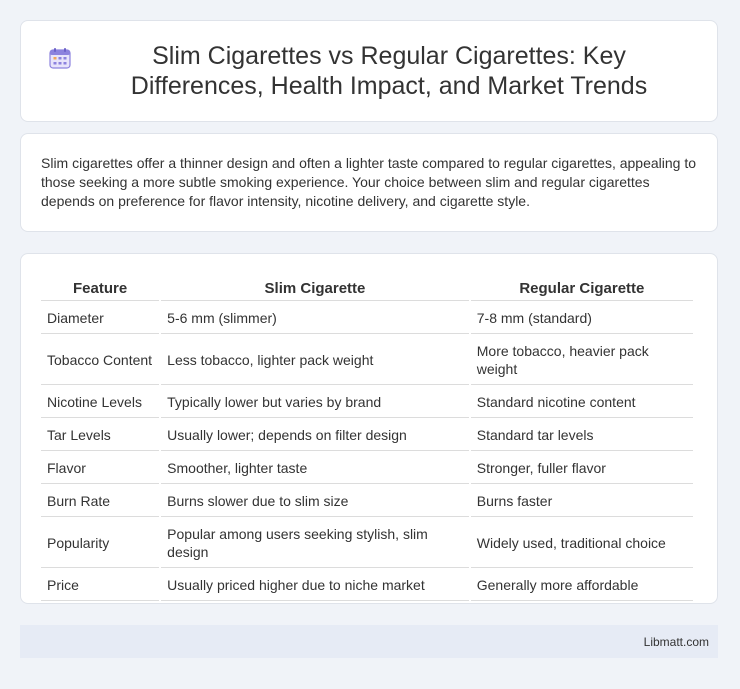  Describe the element at coordinates (100, 468) in the screenshot. I see `feature-cell: Flavor` at that location.